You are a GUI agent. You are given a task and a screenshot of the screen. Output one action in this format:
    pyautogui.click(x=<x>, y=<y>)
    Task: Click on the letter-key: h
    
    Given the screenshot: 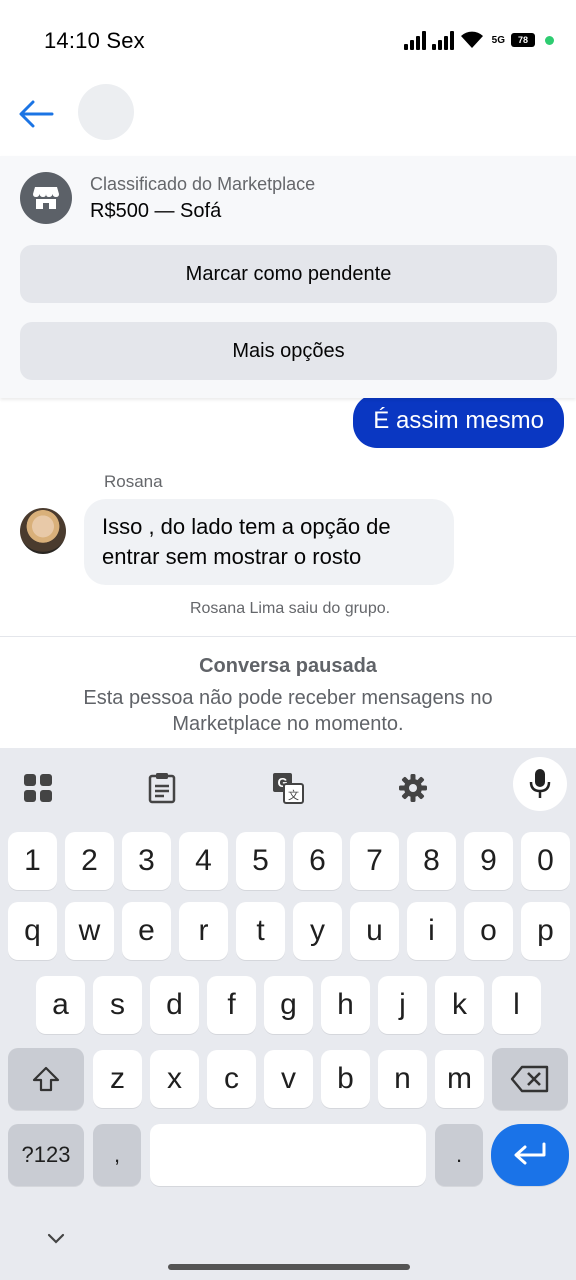 What is the action you would take?
    pyautogui.click(x=345, y=1005)
    